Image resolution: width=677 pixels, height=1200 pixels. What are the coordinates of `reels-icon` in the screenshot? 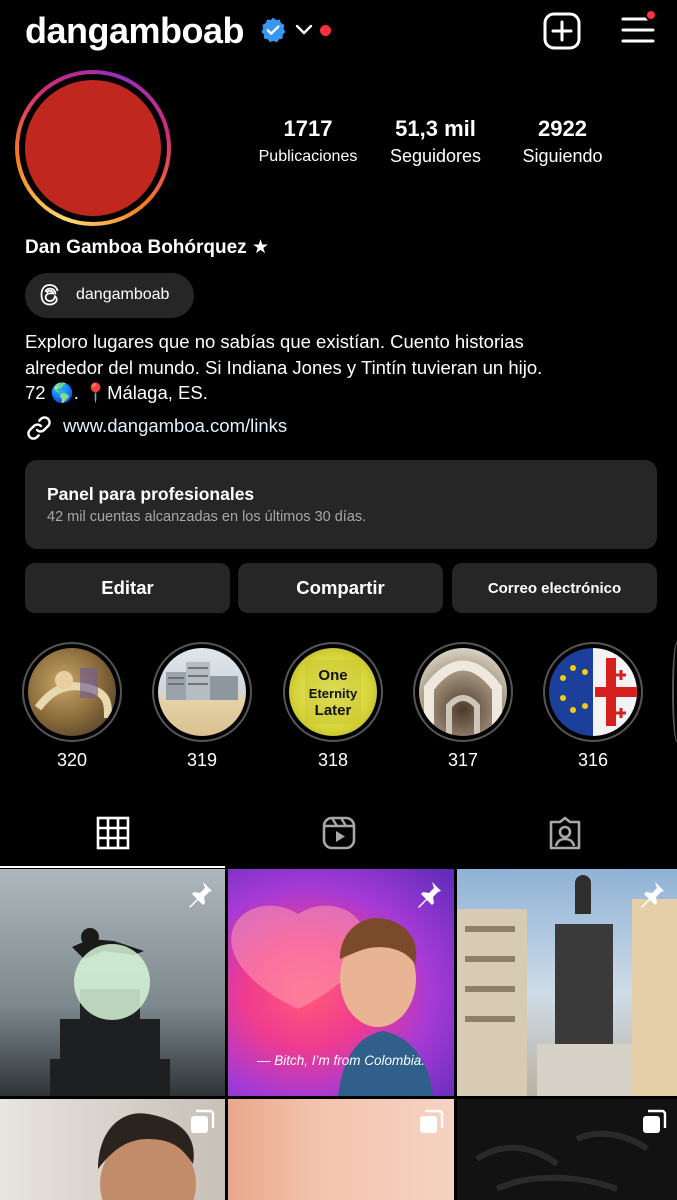 It's located at (339, 833).